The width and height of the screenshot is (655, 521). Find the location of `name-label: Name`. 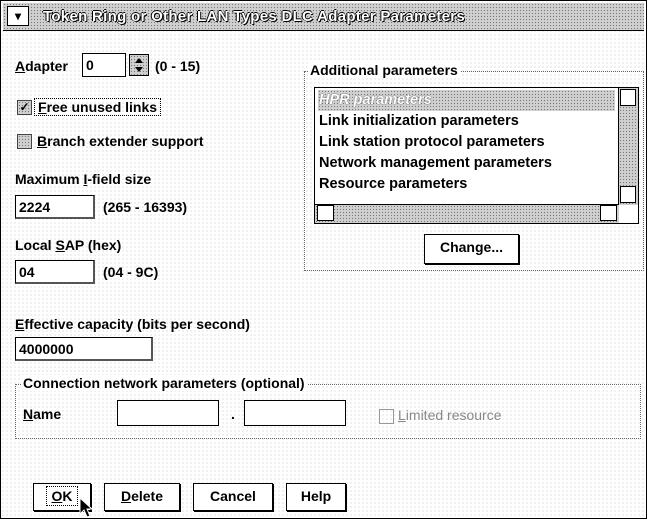

name-label: Name is located at coordinates (42, 414).